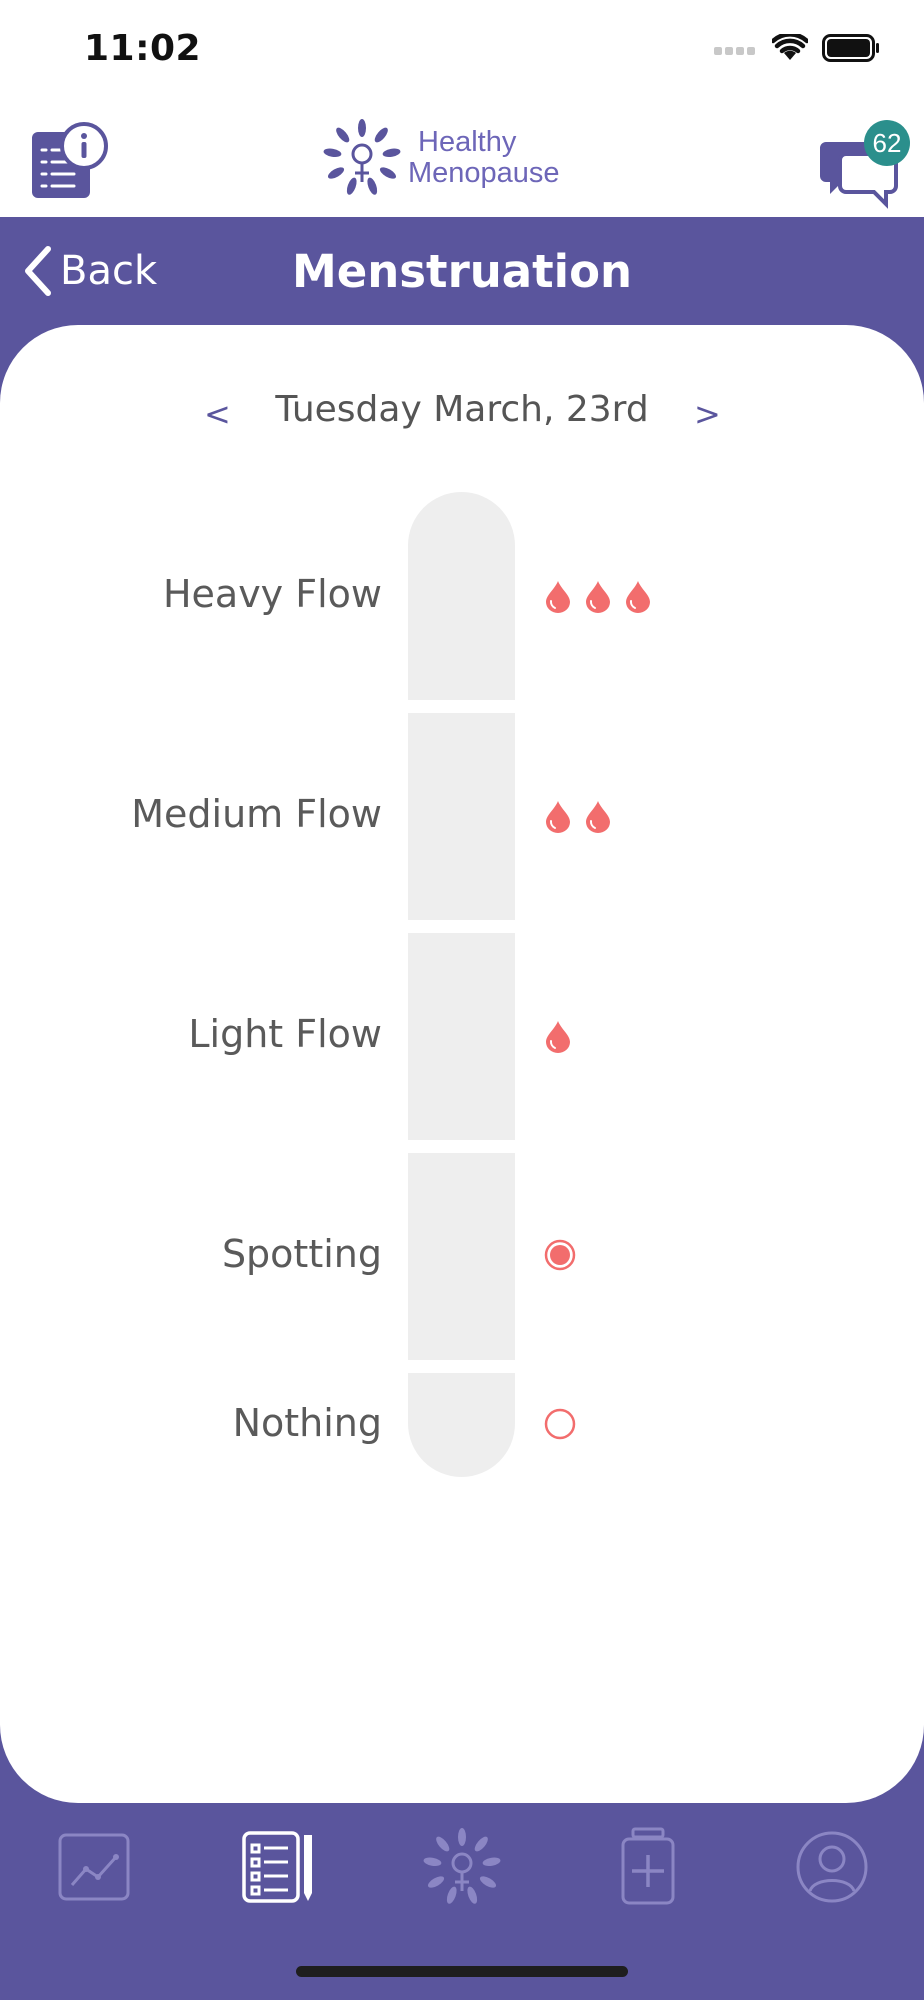 This screenshot has height=2000, width=924. Describe the element at coordinates (461, 1256) in the screenshot. I see `flow-segment-spotting` at that location.